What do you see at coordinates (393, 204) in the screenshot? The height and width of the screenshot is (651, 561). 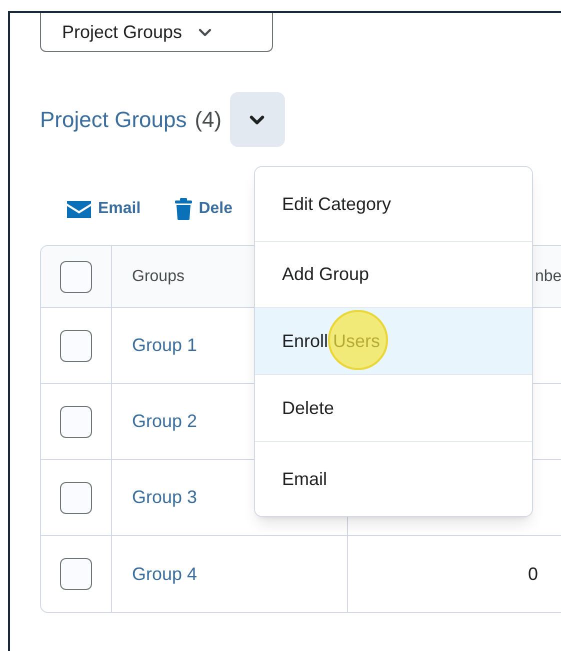 I see `menu-item: Edit Category` at bounding box center [393, 204].